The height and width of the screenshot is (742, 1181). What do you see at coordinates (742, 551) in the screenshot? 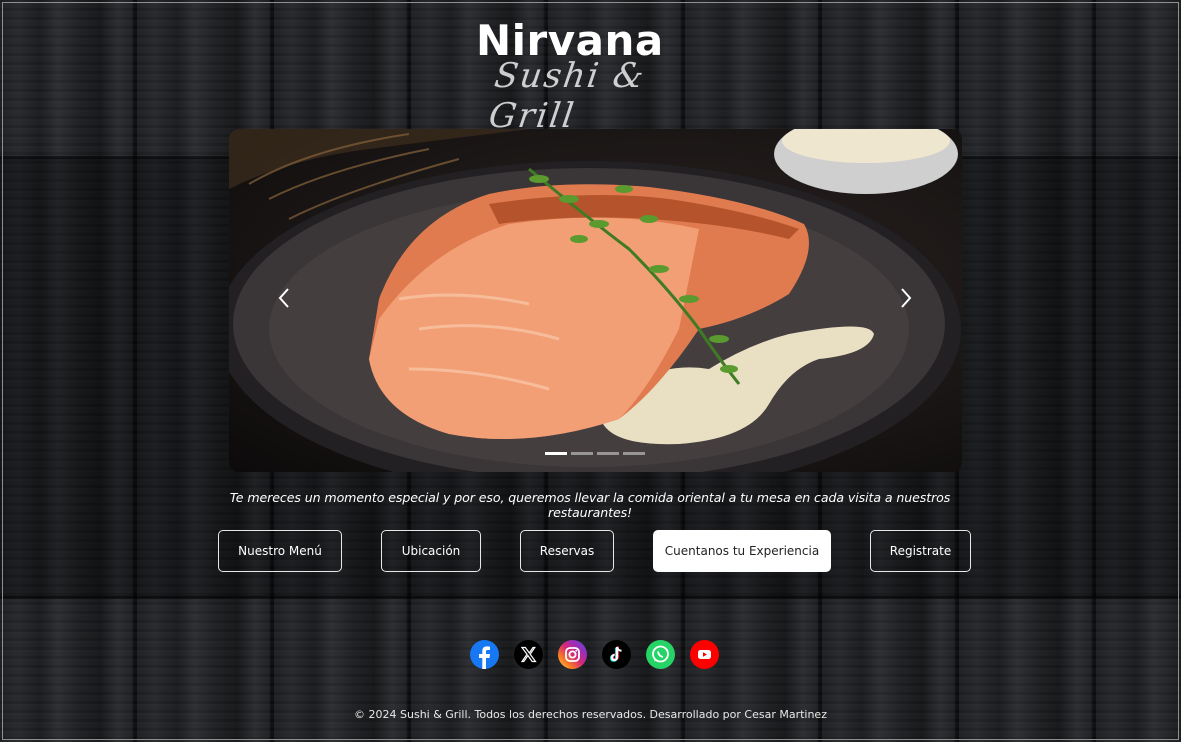
I see `experience-button: Cuentanos tu Experiencia` at bounding box center [742, 551].